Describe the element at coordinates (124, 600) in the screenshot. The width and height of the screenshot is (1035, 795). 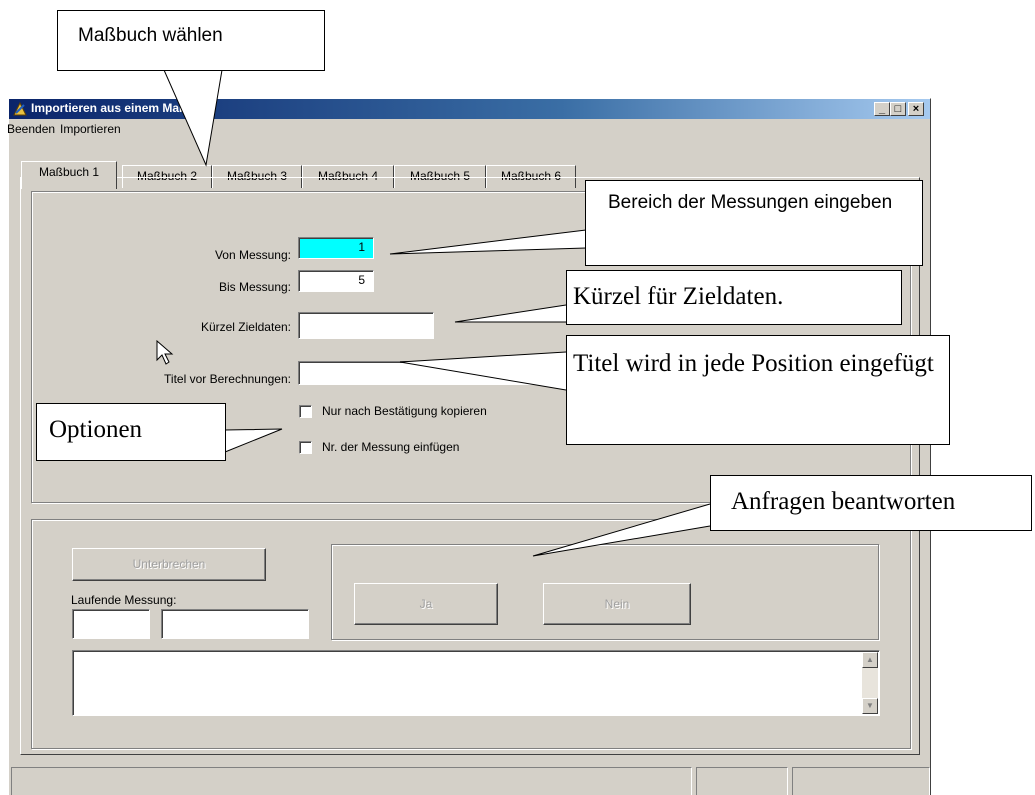
I see `laufende-messung-label: Laufende Messung:` at that location.